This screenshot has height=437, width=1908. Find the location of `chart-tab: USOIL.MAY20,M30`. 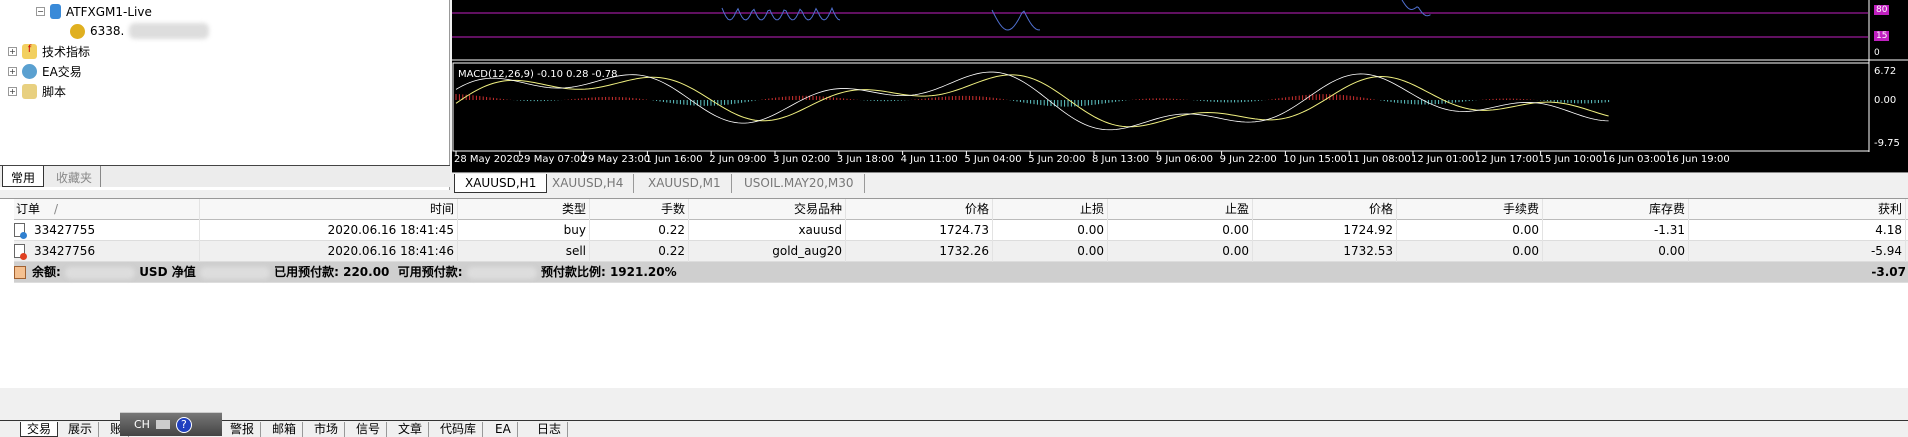

chart-tab: USOIL.MAY20,M30 is located at coordinates (799, 183).